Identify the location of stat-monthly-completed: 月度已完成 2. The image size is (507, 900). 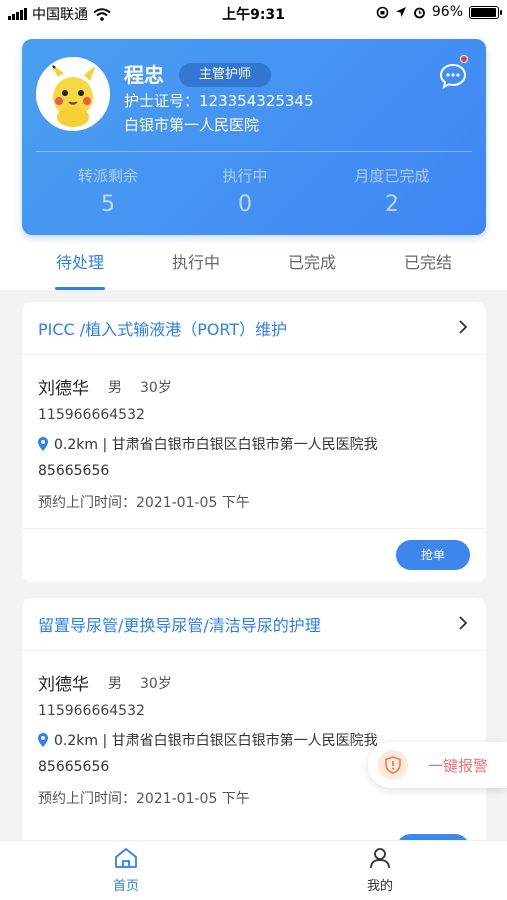
(392, 191).